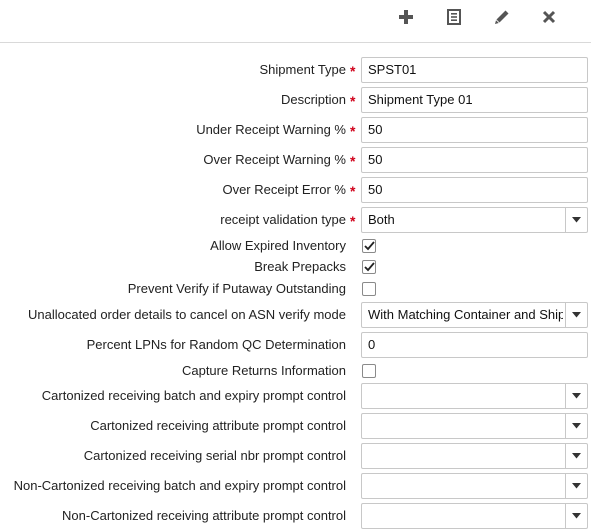 The height and width of the screenshot is (530, 591). I want to click on percent-lpns-qc-input: 0, so click(474, 345).